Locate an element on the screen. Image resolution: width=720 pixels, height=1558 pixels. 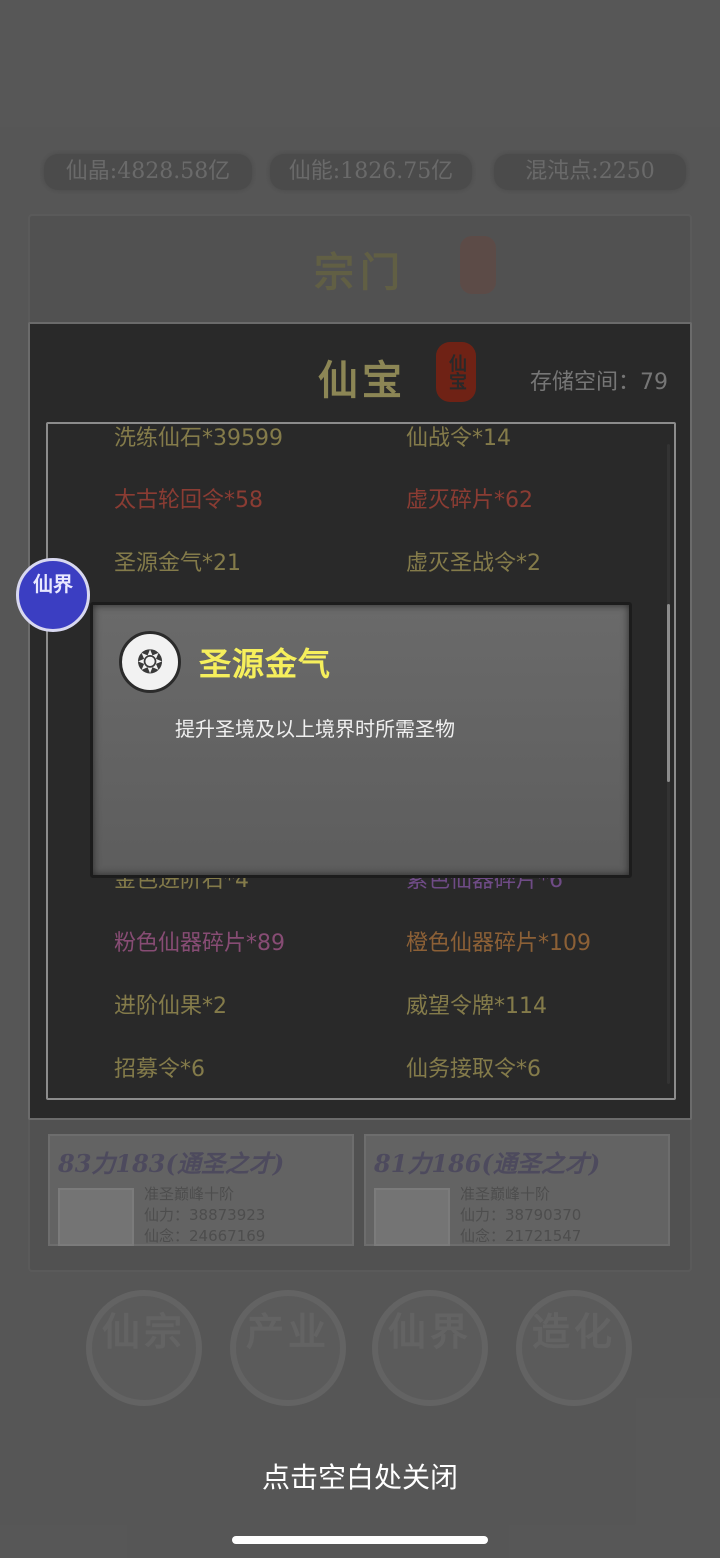
tooltip-description: 提升圣境及以上境界时所需圣物 is located at coordinates (315, 729).